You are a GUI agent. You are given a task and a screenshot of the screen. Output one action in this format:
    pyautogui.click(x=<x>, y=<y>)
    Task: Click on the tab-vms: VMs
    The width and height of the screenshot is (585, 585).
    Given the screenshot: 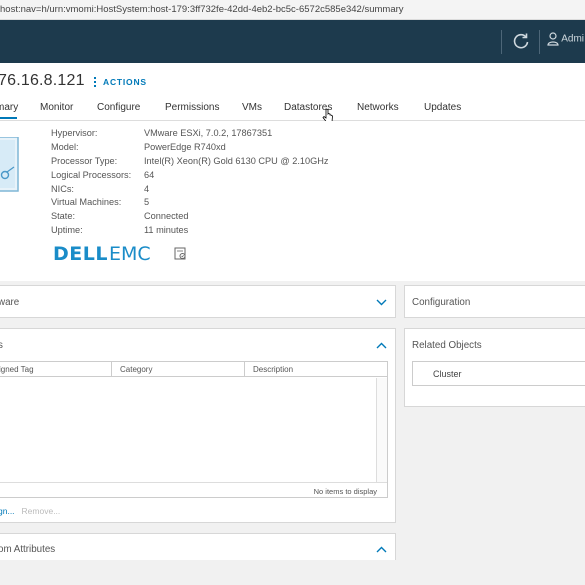 What is the action you would take?
    pyautogui.click(x=252, y=107)
    